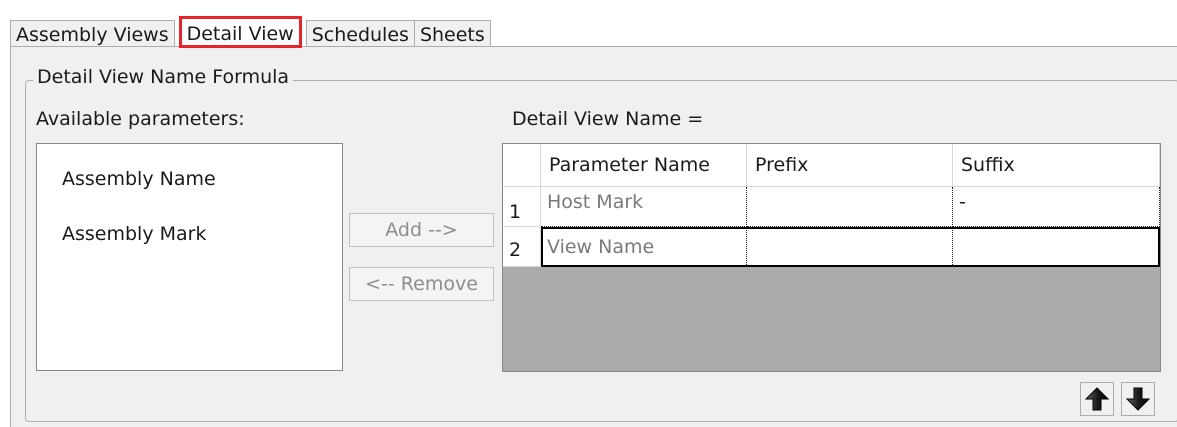  I want to click on arrow-up-icon, so click(1097, 399).